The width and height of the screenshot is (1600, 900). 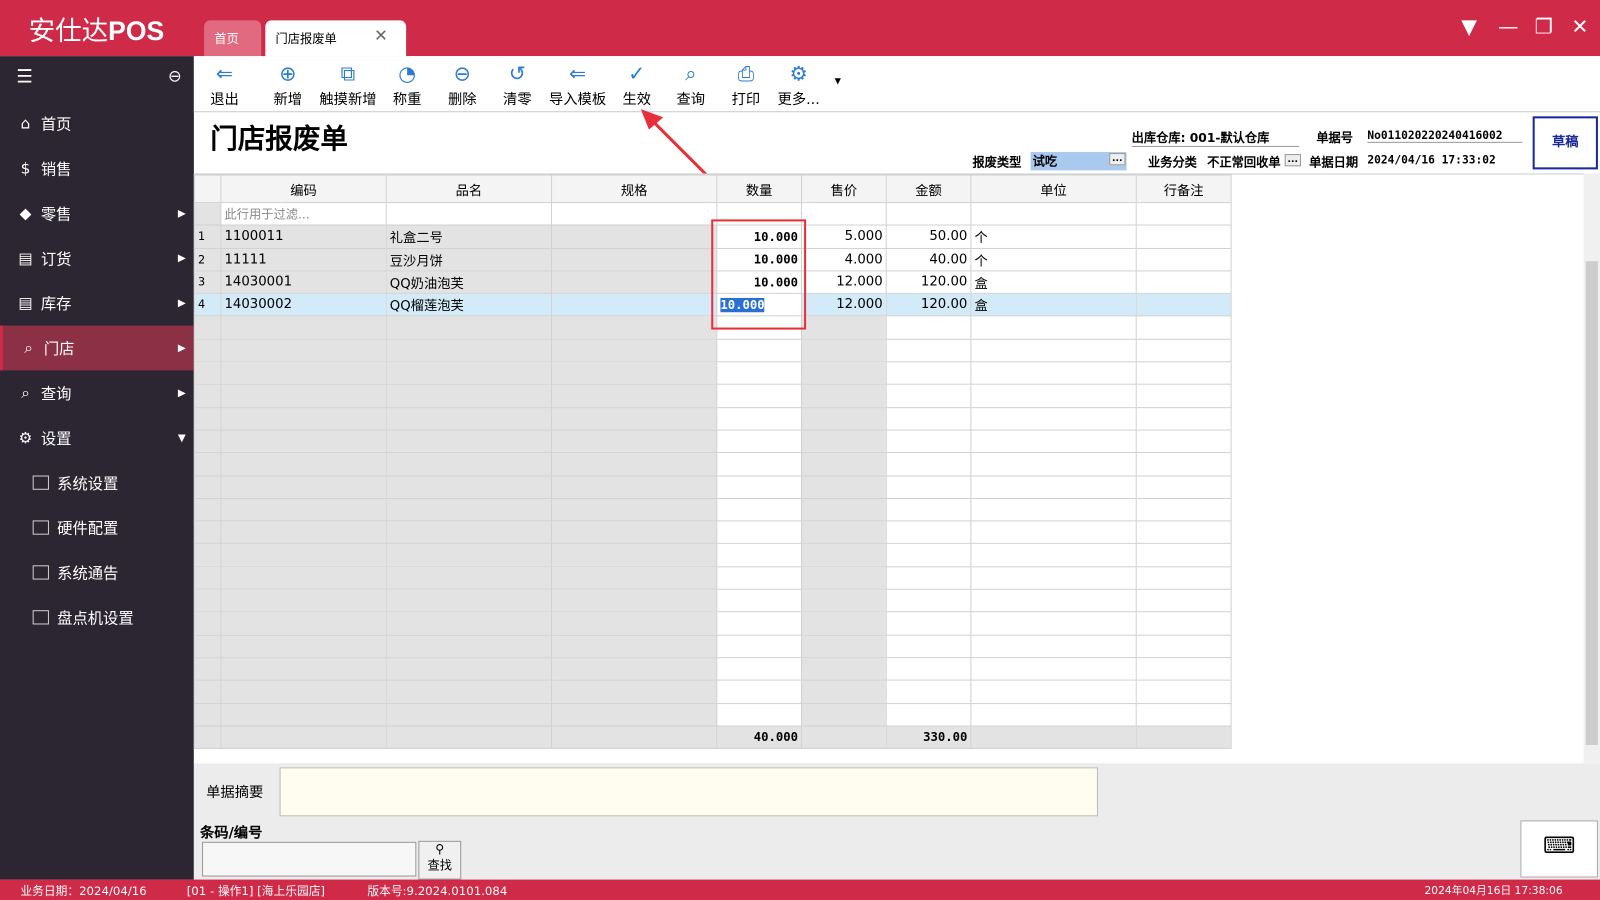 I want to click on col-code: 编码, so click(x=303, y=189).